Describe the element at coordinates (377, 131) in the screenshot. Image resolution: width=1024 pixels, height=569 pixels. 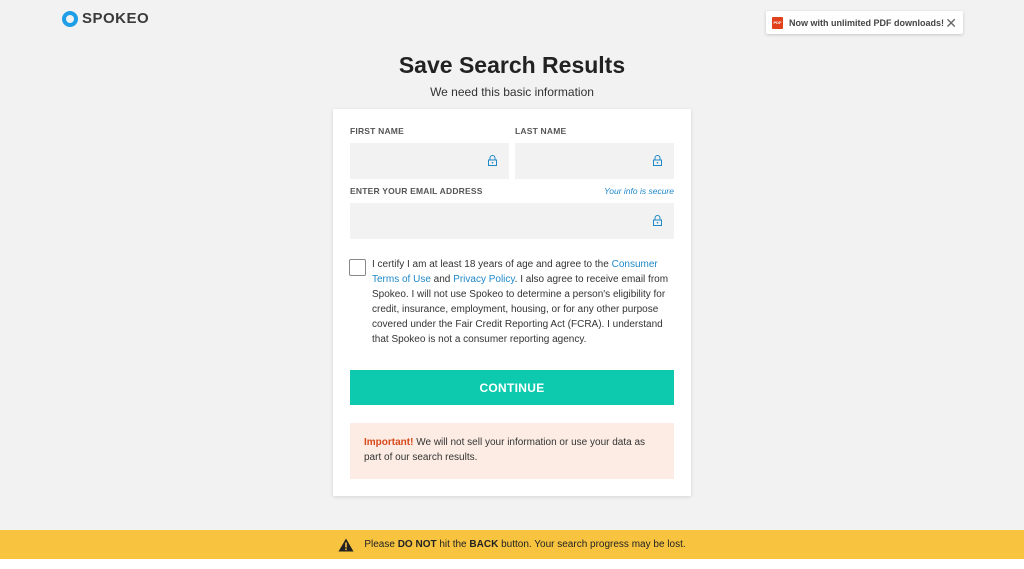
I see `first-name-label: FIRST NAME` at that location.